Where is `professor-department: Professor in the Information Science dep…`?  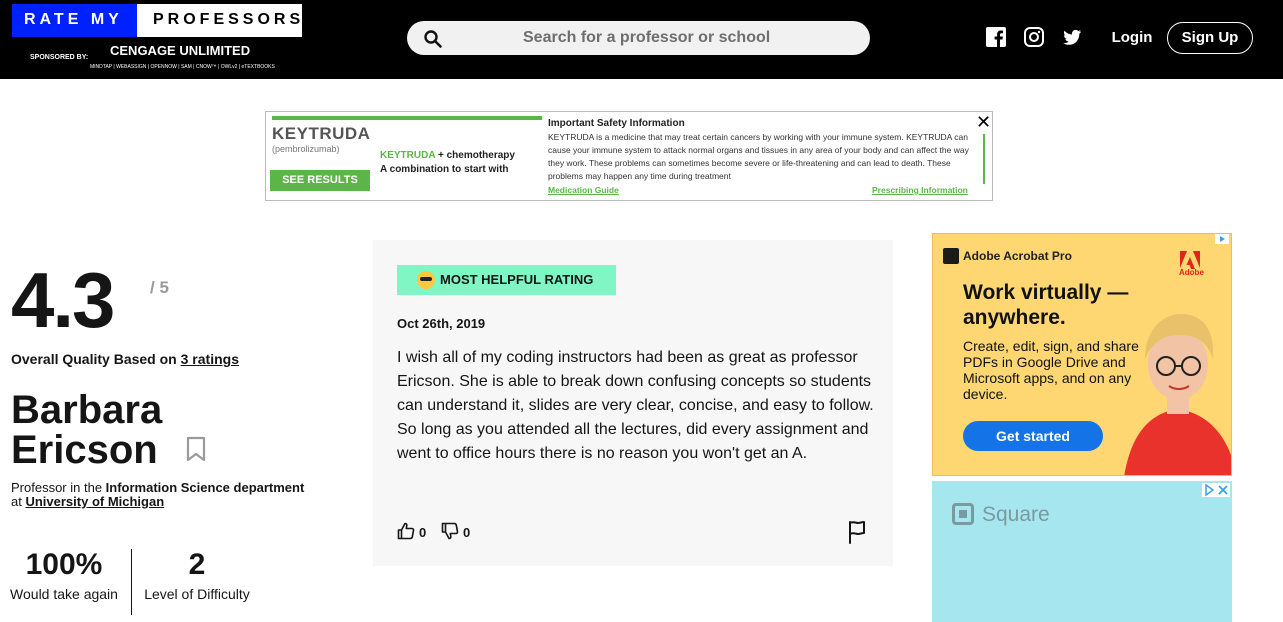 professor-department: Professor in the Information Science dep… is located at coordinates (157, 495).